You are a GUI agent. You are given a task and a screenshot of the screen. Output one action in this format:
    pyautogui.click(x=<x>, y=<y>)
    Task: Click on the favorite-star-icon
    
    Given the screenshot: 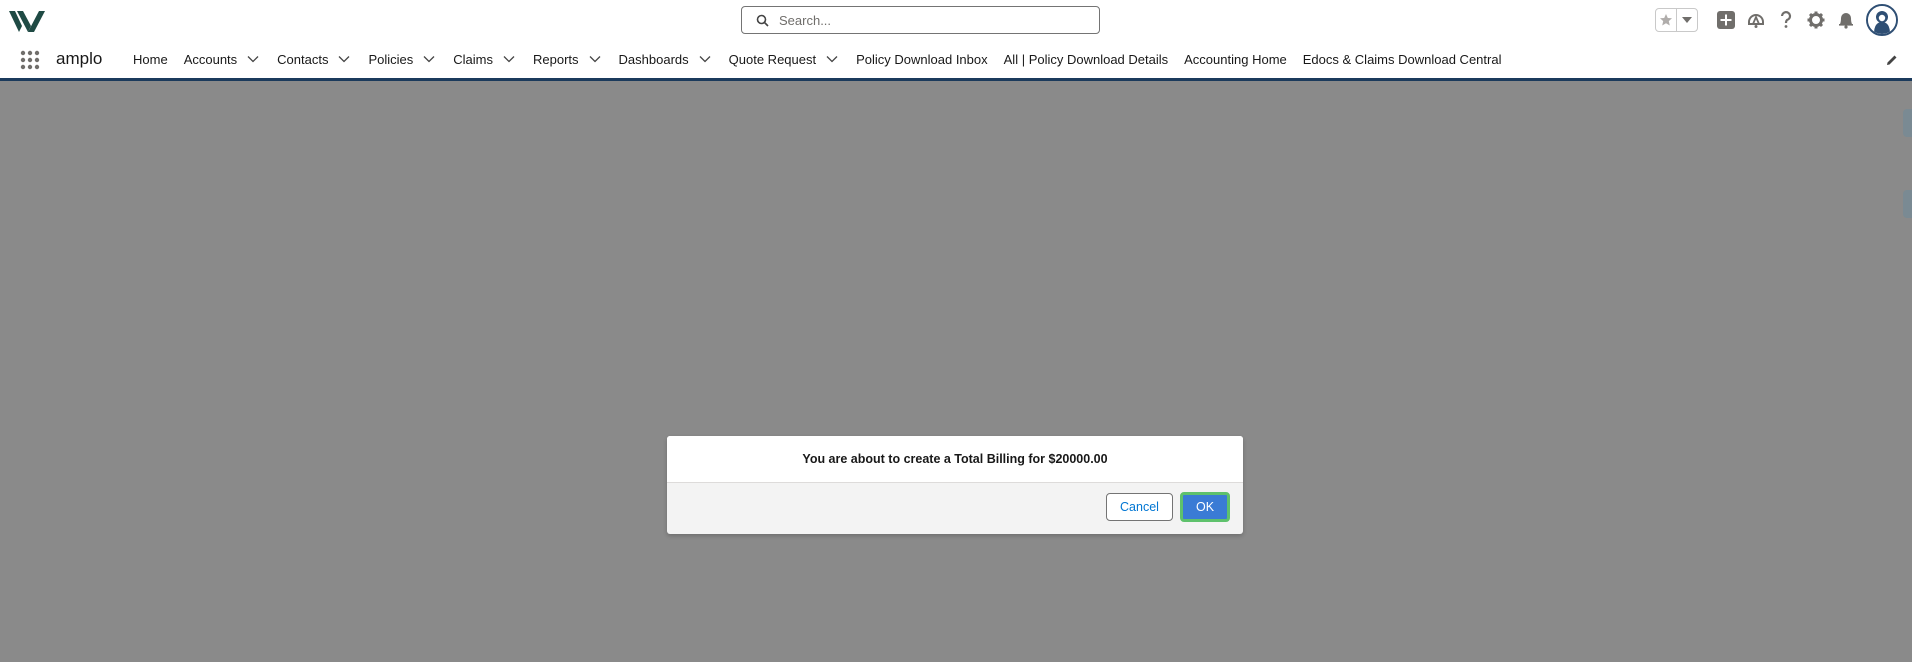 What is the action you would take?
    pyautogui.click(x=1666, y=20)
    